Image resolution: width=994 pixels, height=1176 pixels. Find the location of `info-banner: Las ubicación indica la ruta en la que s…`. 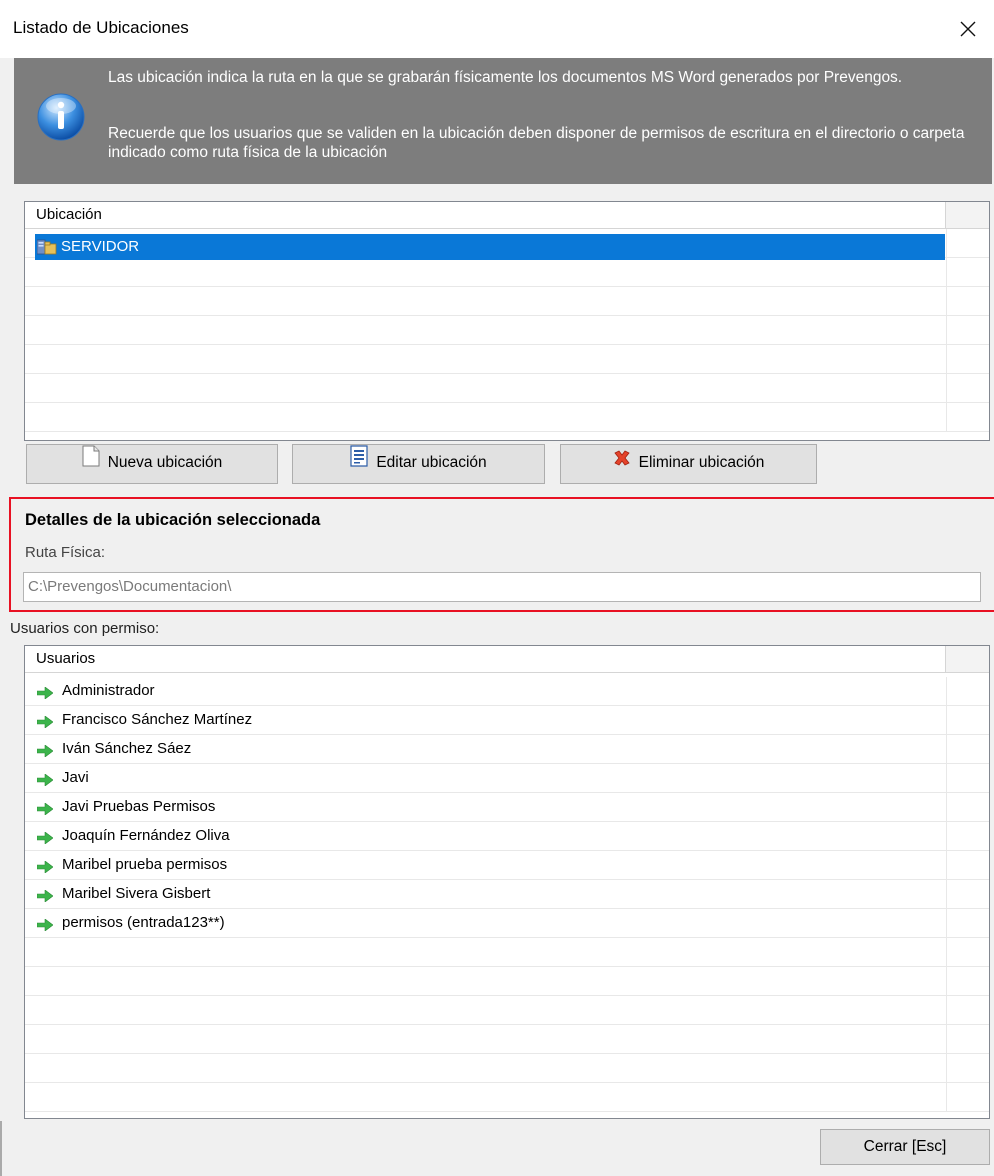

info-banner: Las ubicación indica la ruta en la que s… is located at coordinates (503, 121).